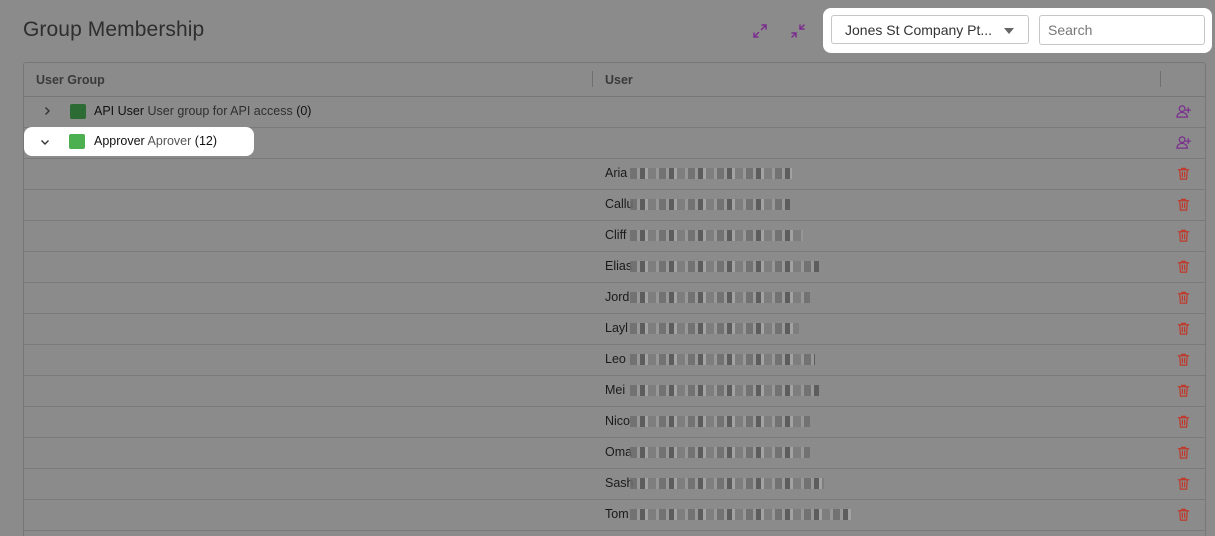 This screenshot has height=536, width=1215. Describe the element at coordinates (614, 484) in the screenshot. I see `table-row: Sash` at that location.